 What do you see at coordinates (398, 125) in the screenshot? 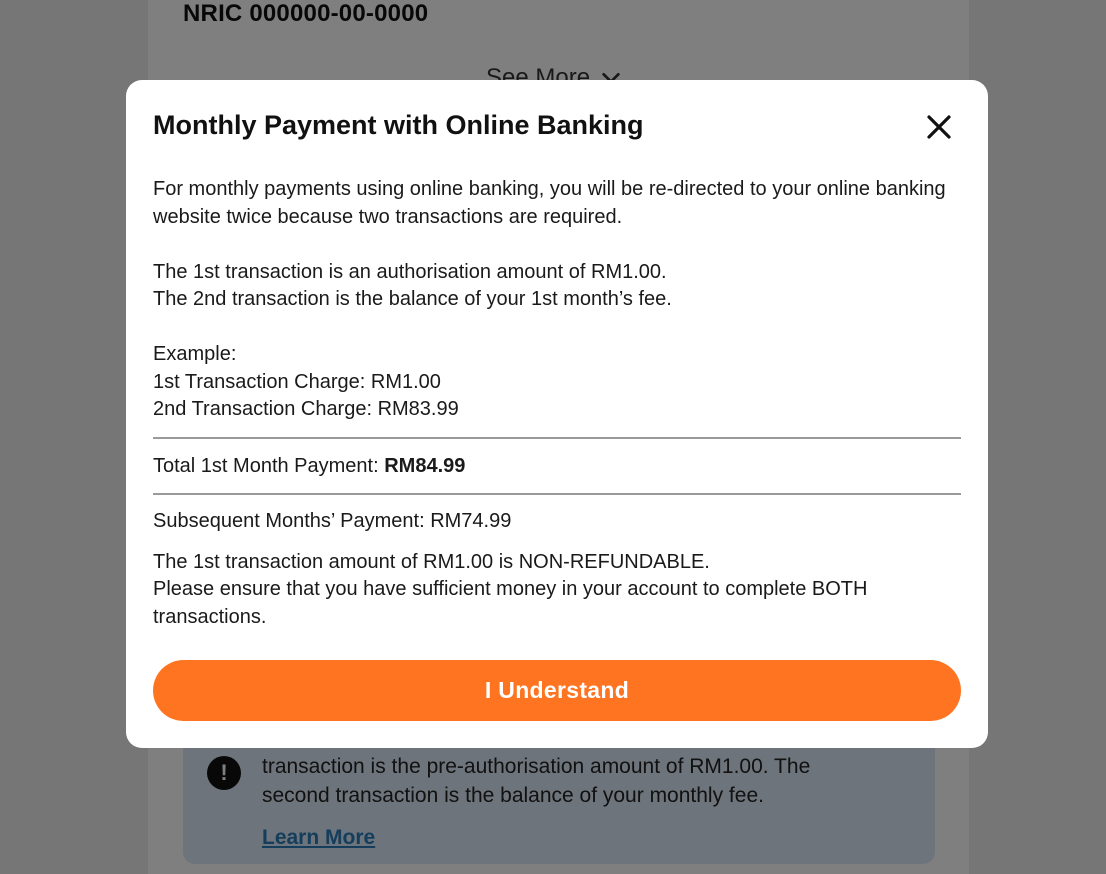
I see `modal-title: Monthly Payment with Online Banking` at bounding box center [398, 125].